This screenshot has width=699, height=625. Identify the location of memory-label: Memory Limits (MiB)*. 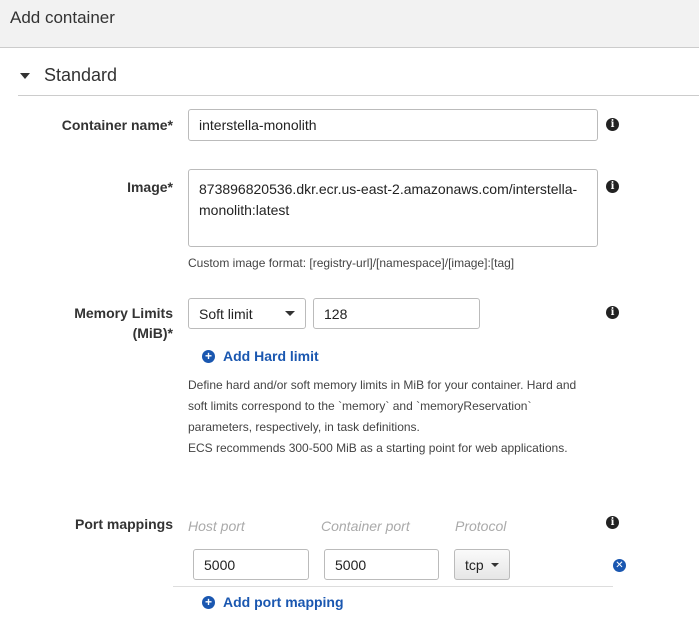
(123, 323).